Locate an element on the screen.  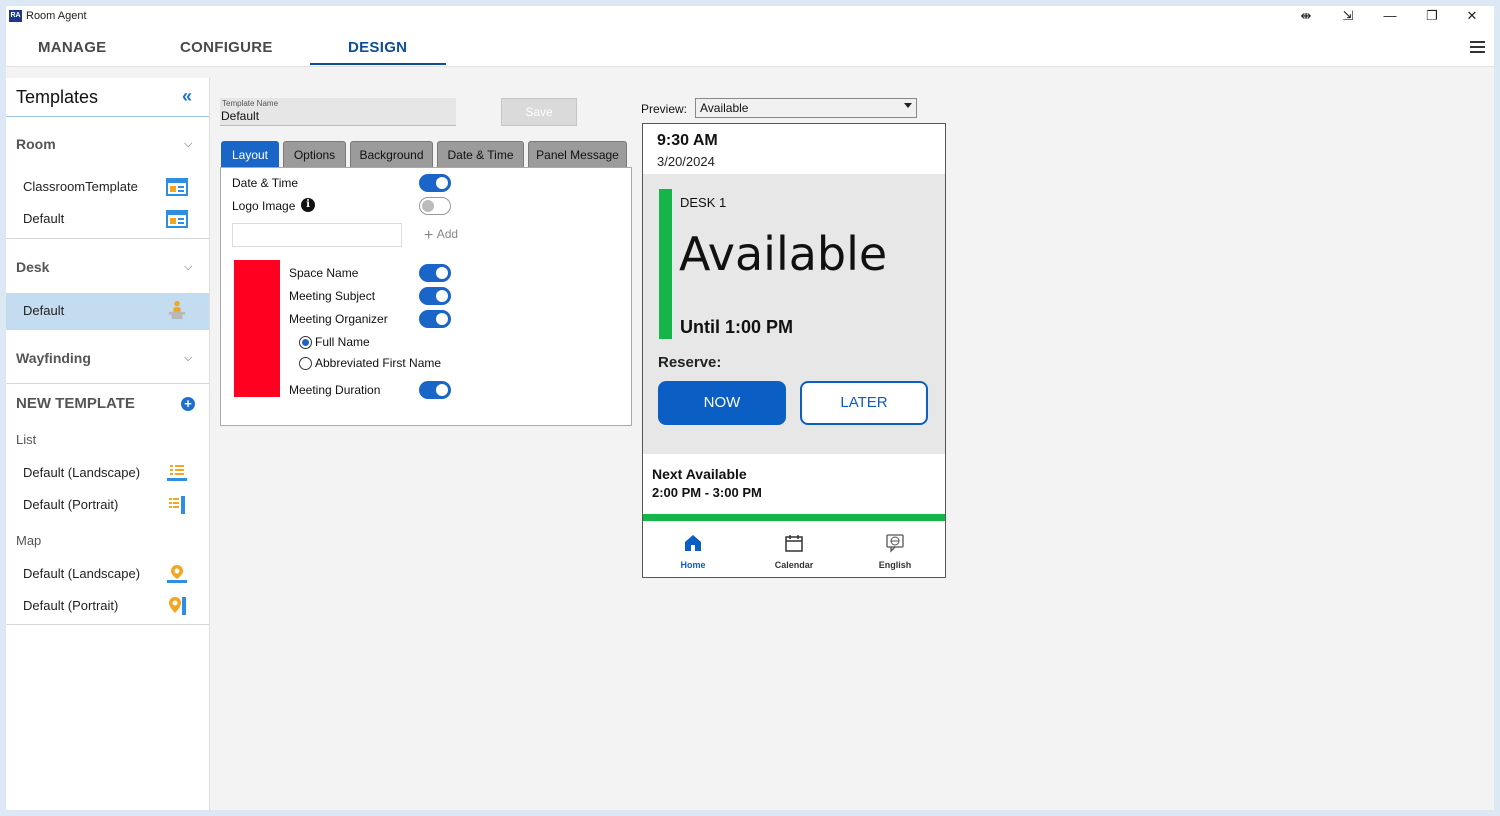
calendar-icon is located at coordinates (794, 543).